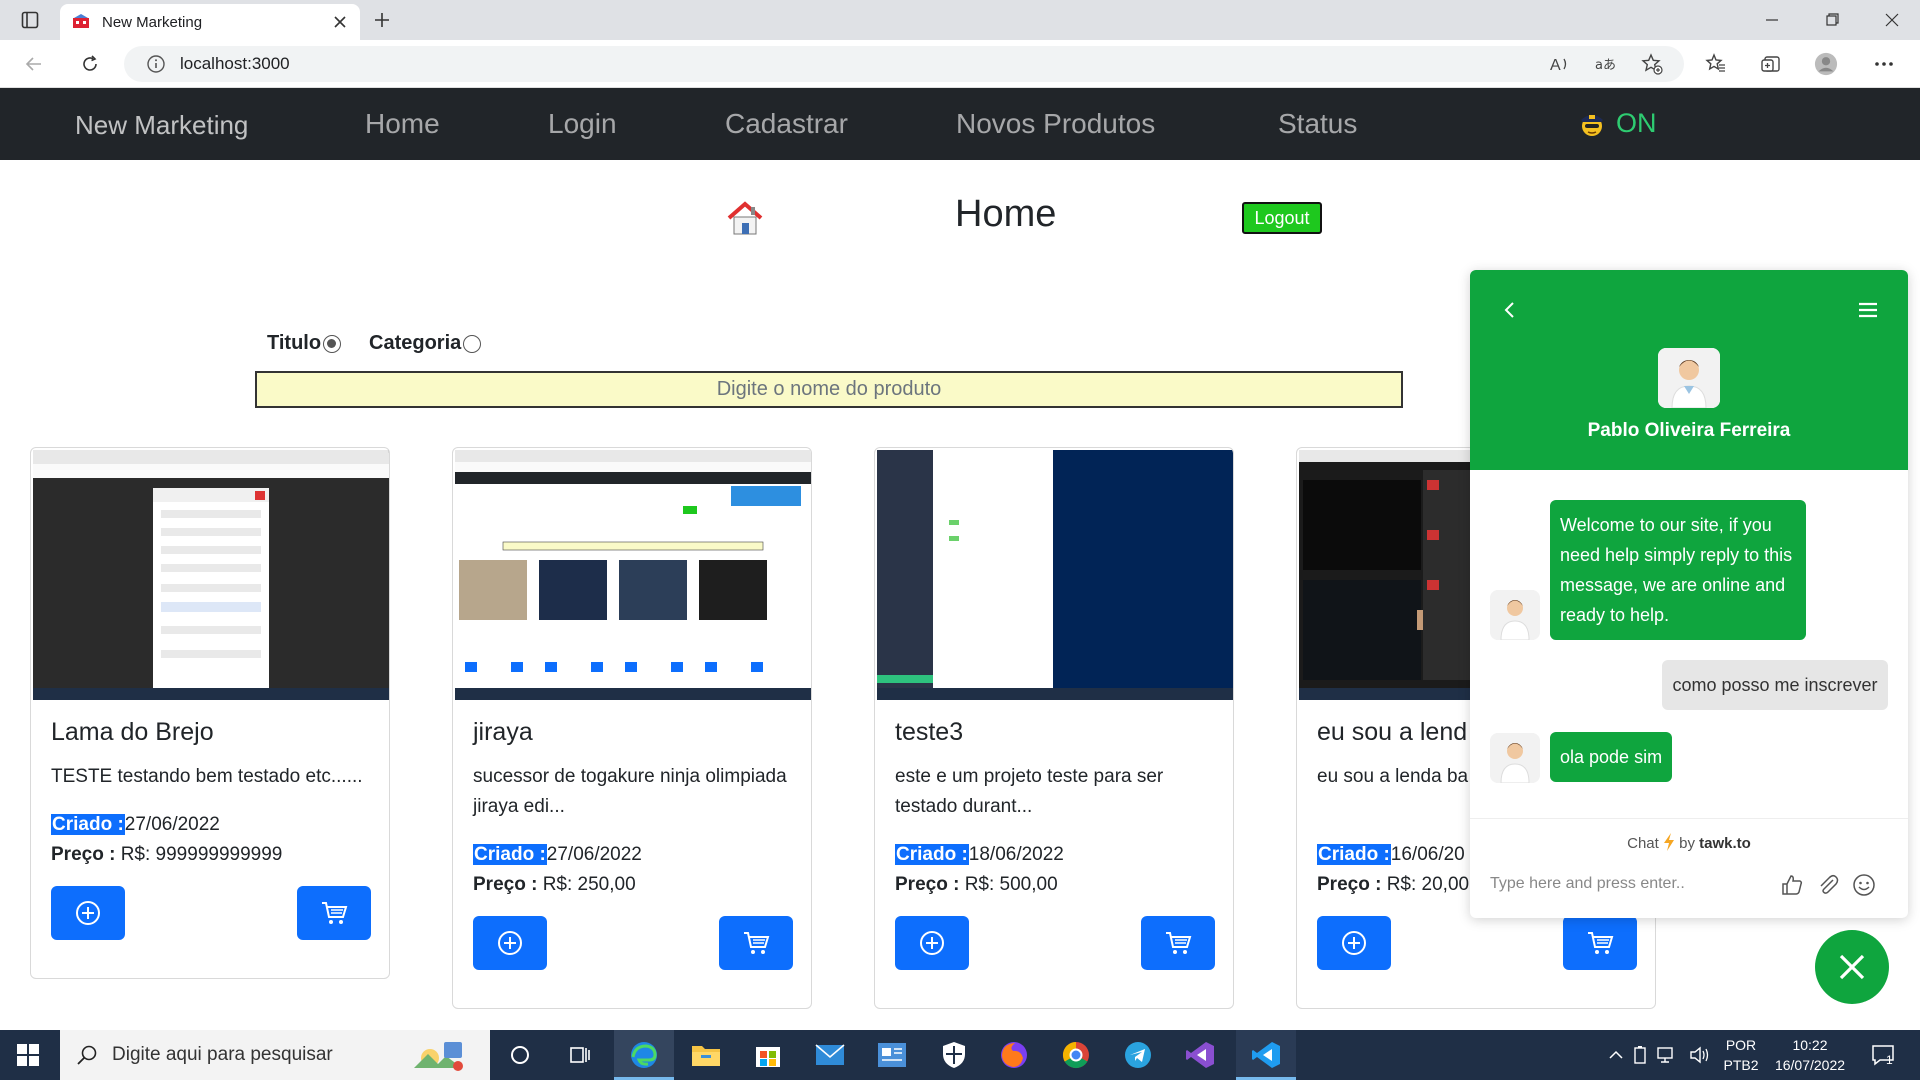 The width and height of the screenshot is (1920, 1080). What do you see at coordinates (1828, 885) in the screenshot?
I see `attachment-icon` at bounding box center [1828, 885].